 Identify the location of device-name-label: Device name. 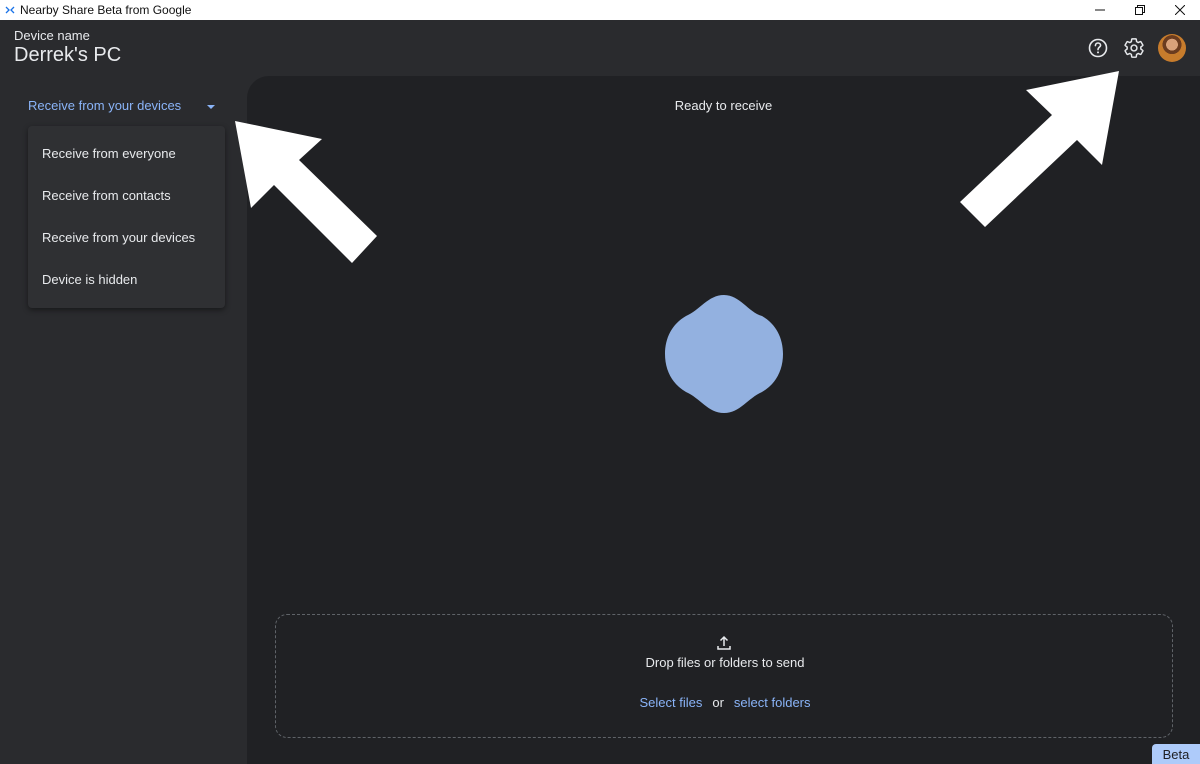
(52, 35).